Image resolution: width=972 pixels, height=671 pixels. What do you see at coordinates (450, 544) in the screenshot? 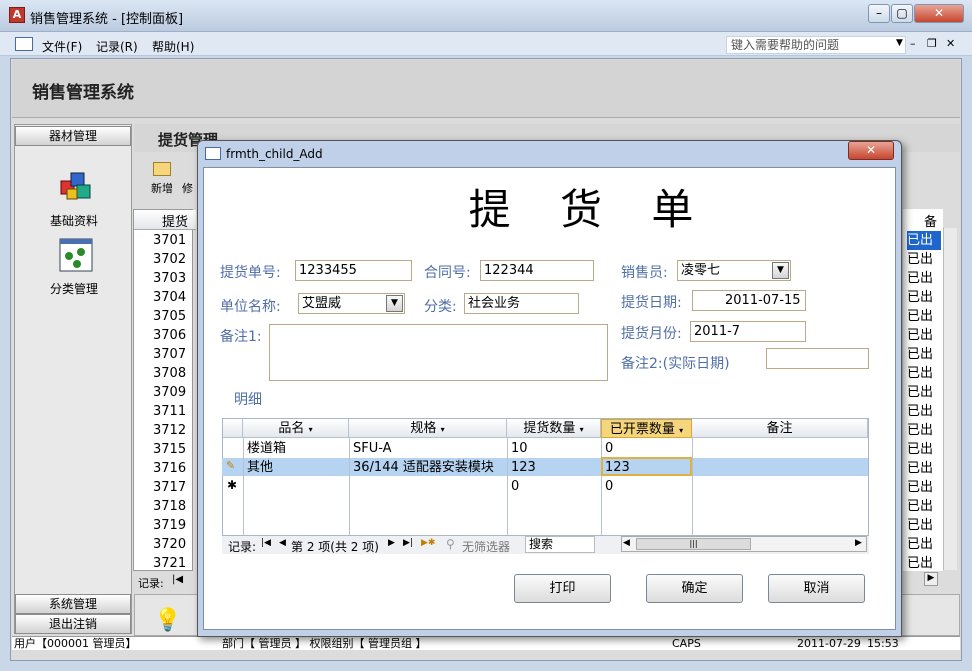
I see `funnel-icon: ⚲` at bounding box center [450, 544].